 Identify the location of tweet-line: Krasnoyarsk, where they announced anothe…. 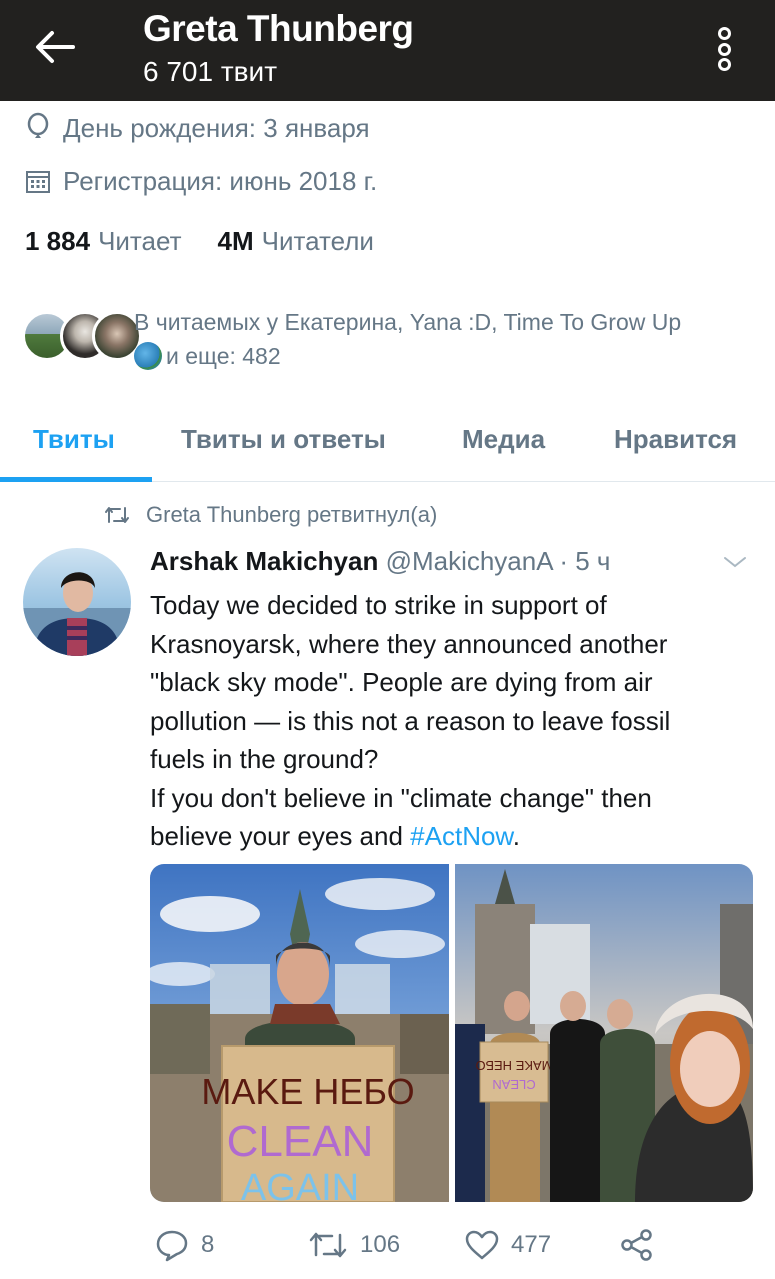
(409, 643).